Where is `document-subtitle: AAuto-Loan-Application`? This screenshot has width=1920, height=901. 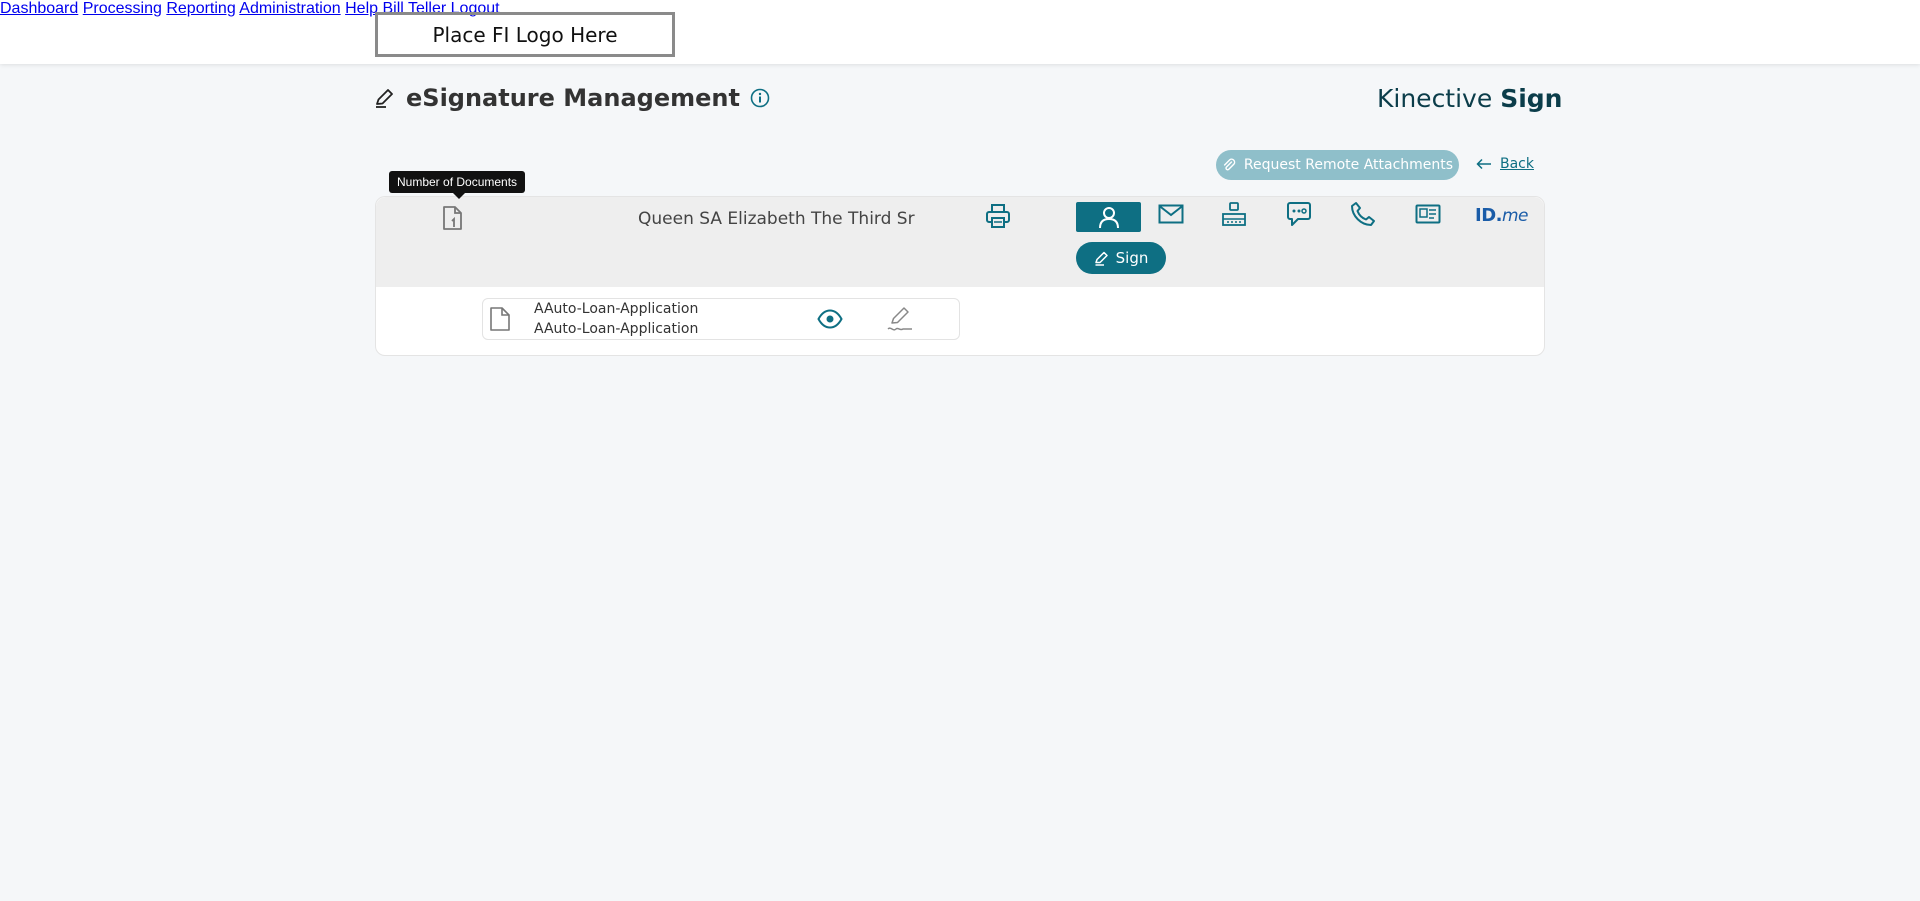
document-subtitle: AAuto-Loan-Application is located at coordinates (616, 329).